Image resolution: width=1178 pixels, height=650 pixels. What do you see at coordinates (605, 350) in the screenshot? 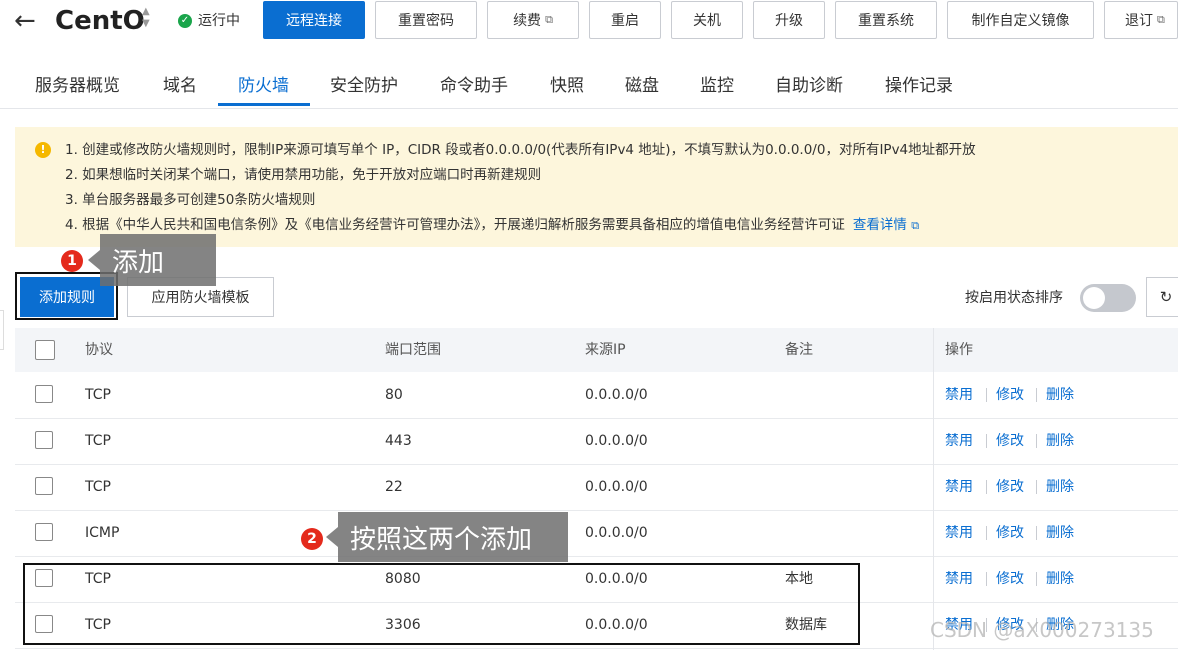
I see `col-source-ip: 来源IP` at bounding box center [605, 350].